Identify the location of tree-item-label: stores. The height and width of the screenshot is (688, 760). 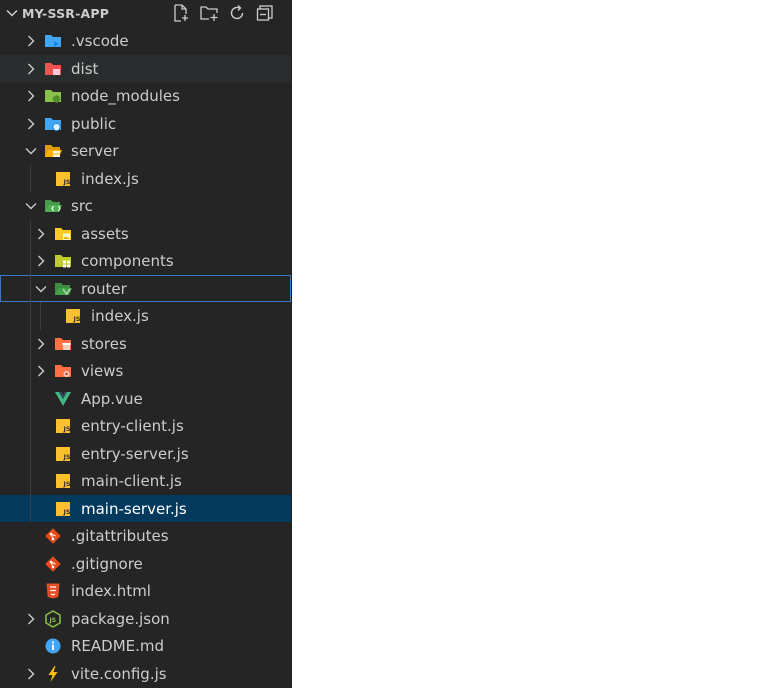
(104, 343).